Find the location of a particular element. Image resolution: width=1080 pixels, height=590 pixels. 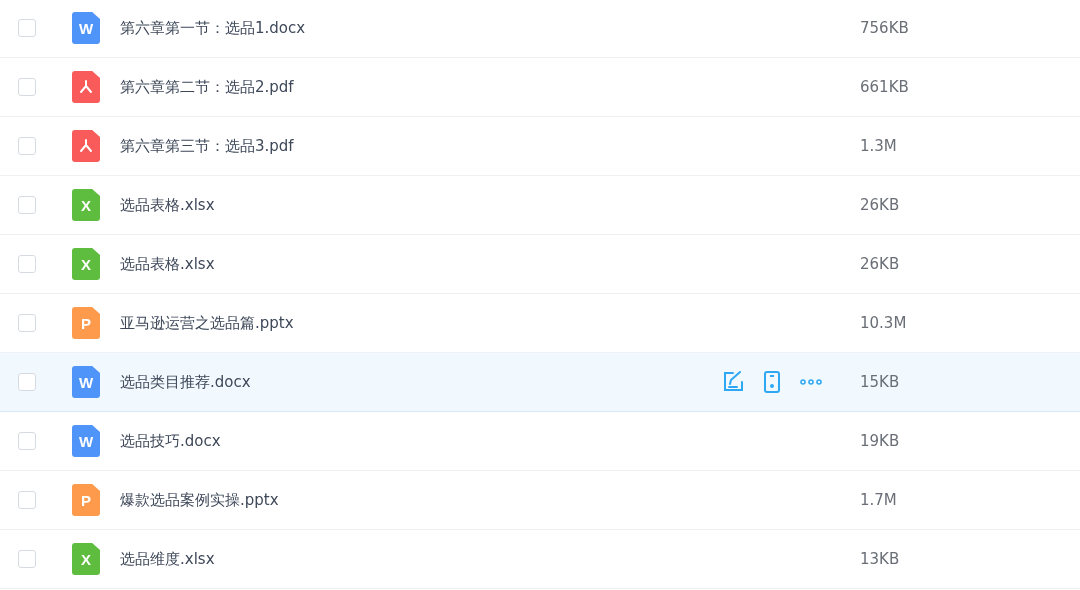

file-size: 13KB is located at coordinates (880, 559).